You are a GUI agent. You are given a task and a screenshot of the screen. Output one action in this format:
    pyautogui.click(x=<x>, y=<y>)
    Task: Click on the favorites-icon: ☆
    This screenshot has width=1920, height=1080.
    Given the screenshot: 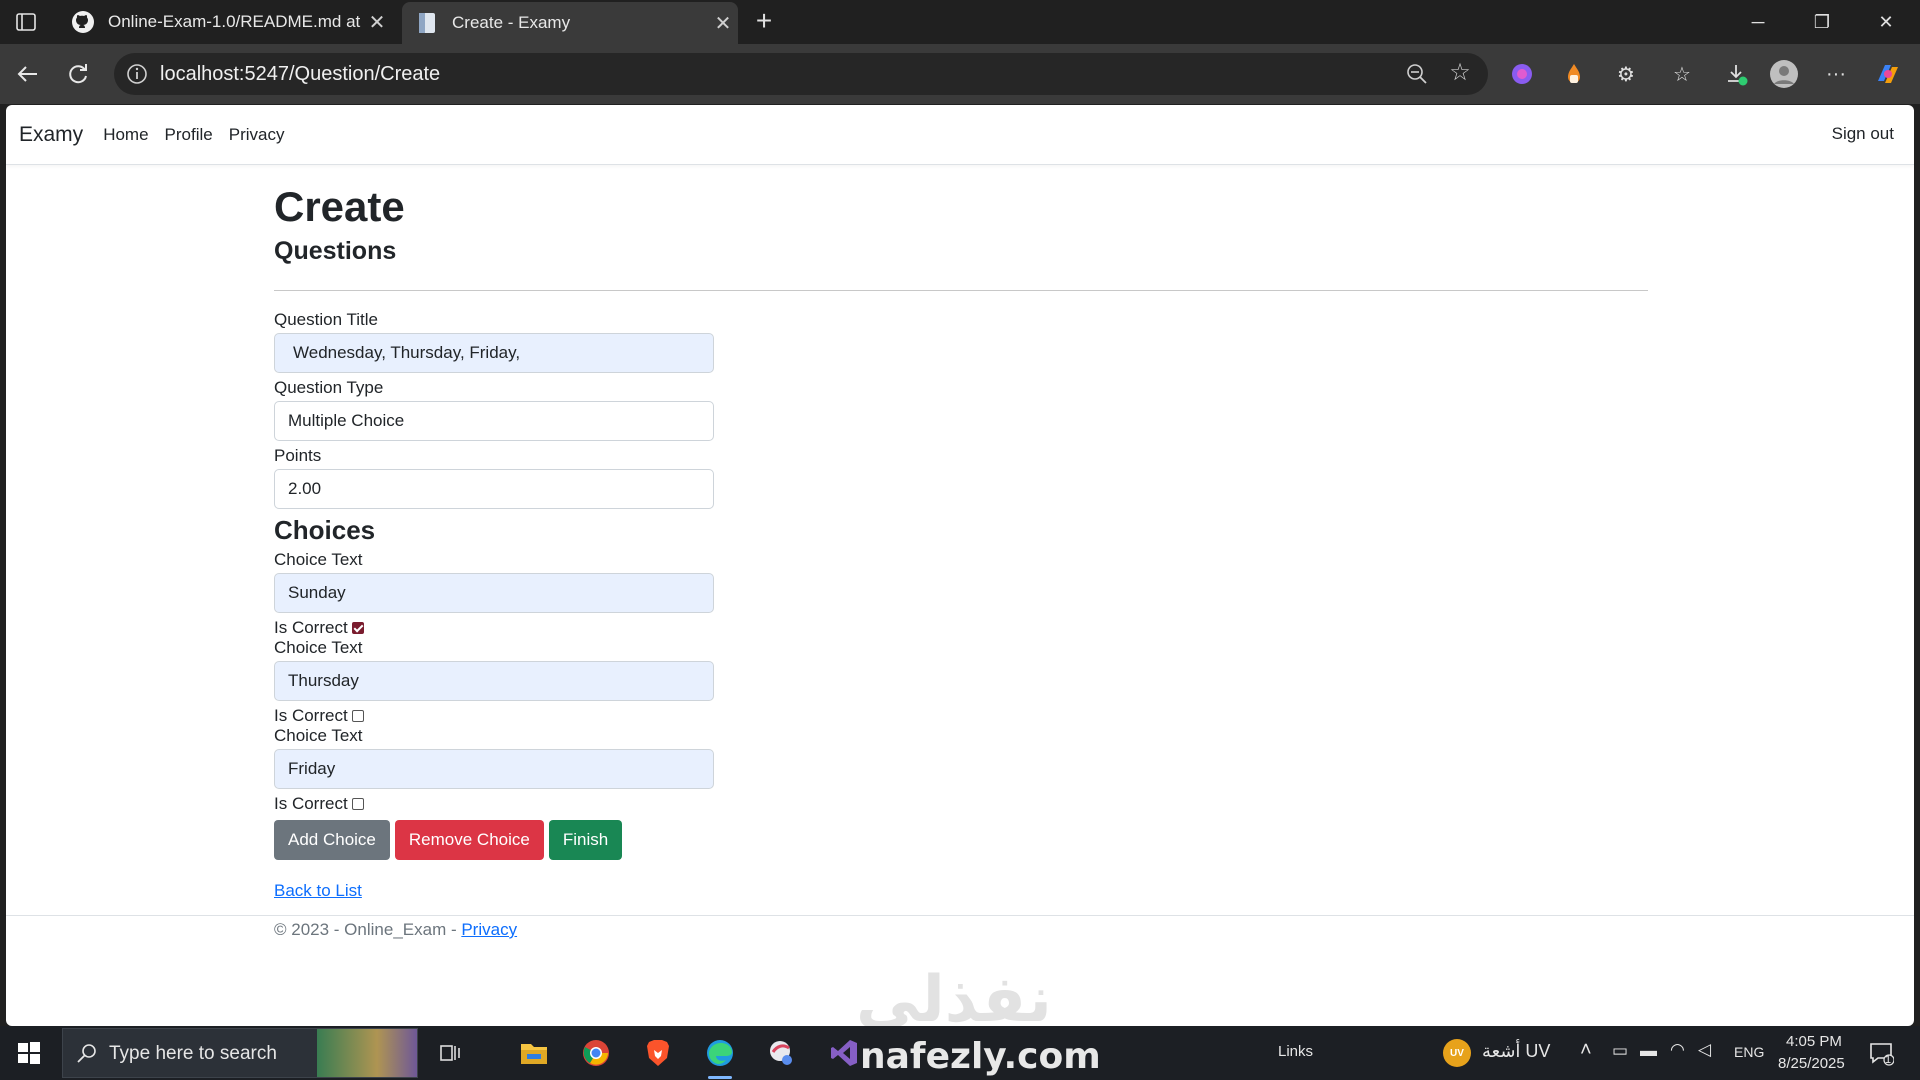 What is the action you would take?
    pyautogui.click(x=1682, y=74)
    